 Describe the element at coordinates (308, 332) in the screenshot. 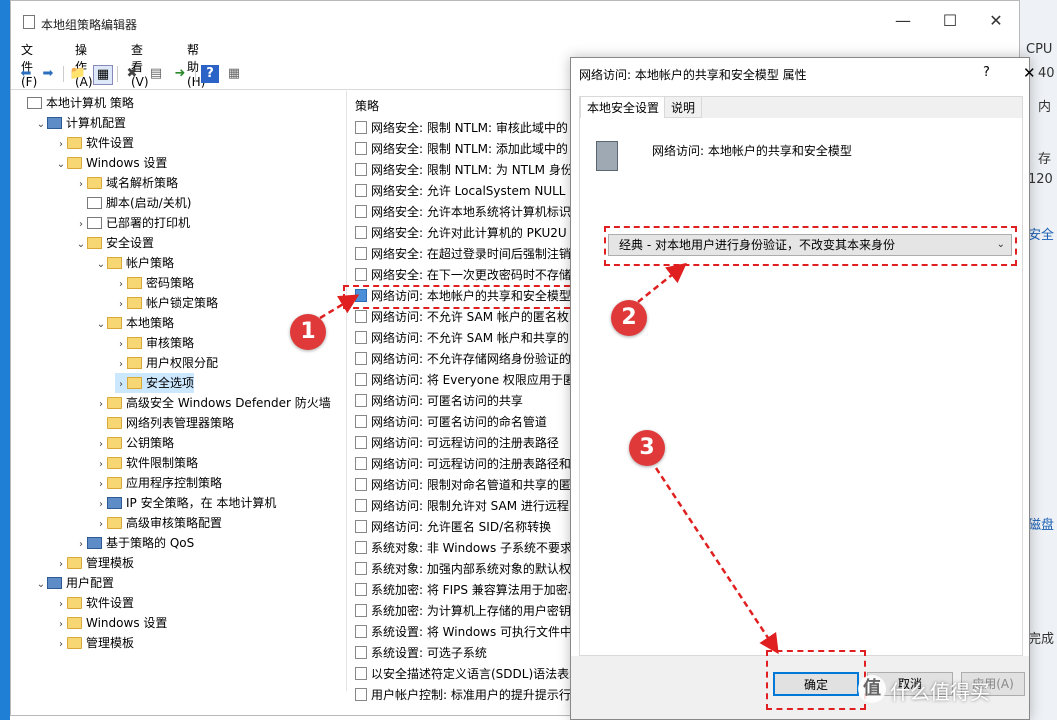

I see `step-badge-1: 1` at that location.